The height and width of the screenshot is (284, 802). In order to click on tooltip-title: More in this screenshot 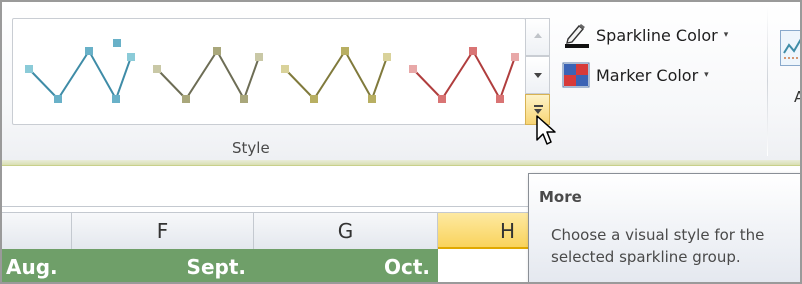, I will do `click(560, 197)`.